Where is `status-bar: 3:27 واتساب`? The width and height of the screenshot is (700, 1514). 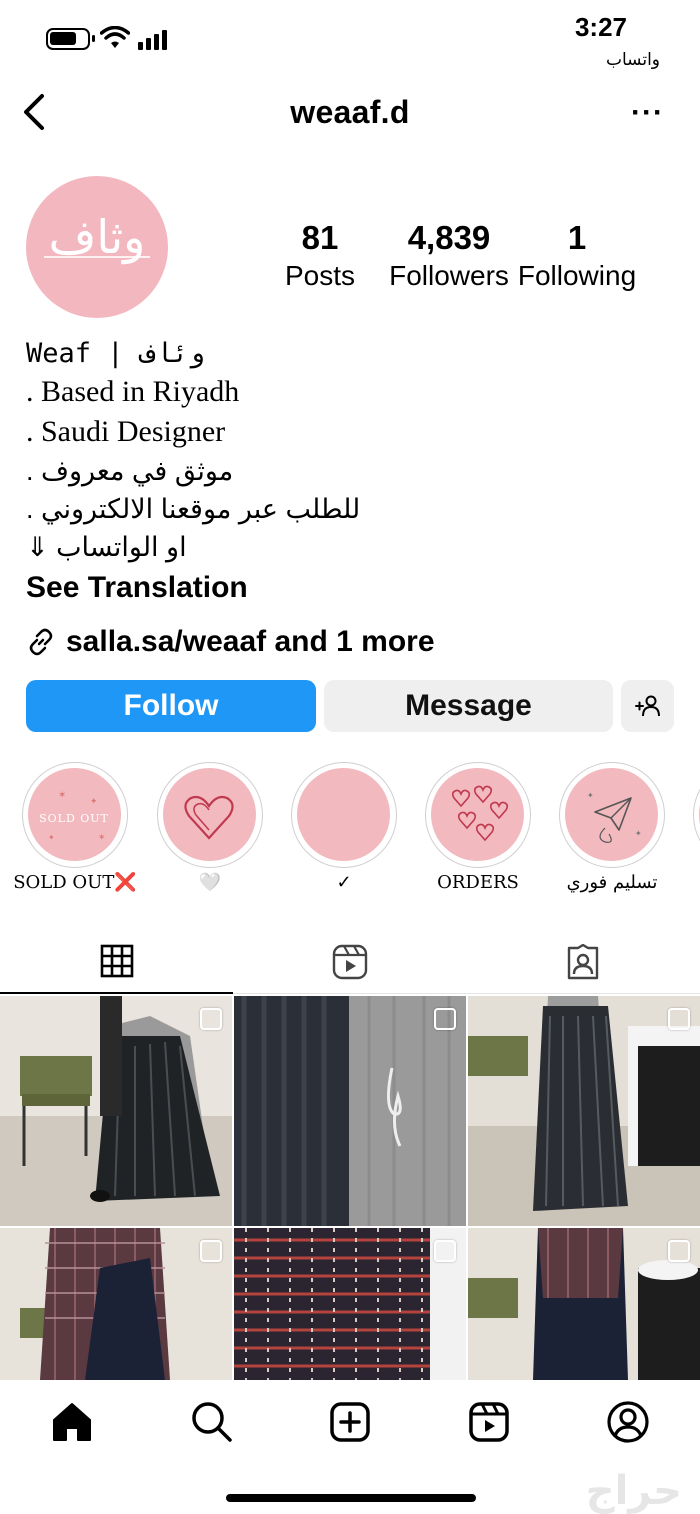 status-bar: 3:27 واتساب is located at coordinates (350, 40).